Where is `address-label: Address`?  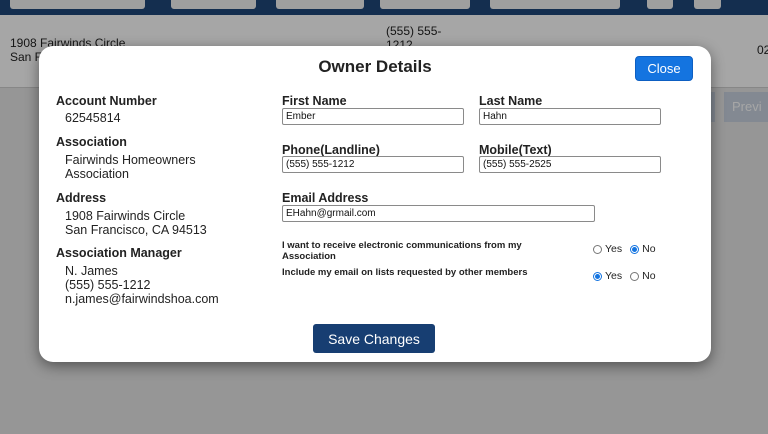
address-label: Address is located at coordinates (81, 198).